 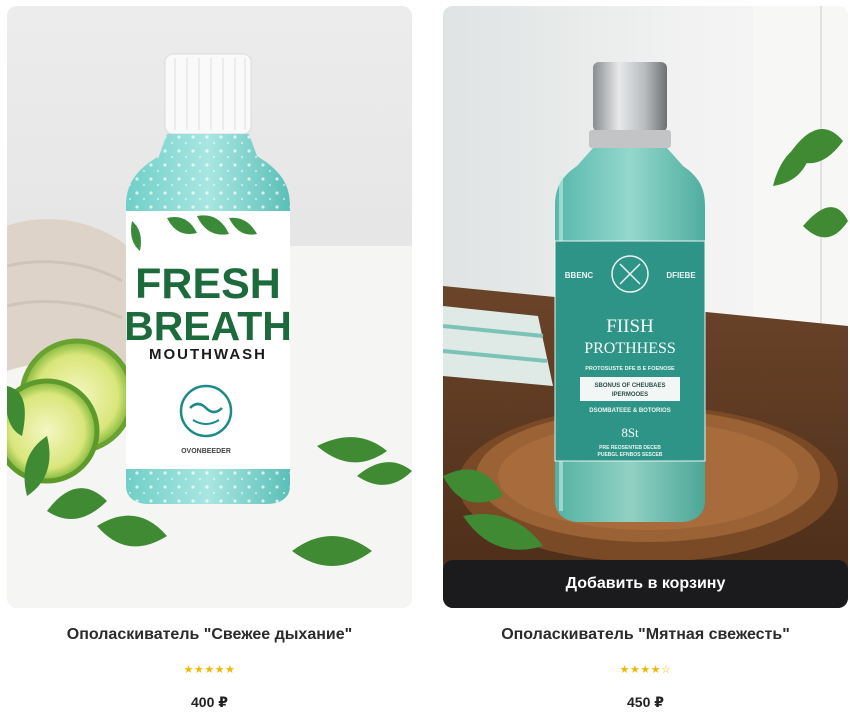 What do you see at coordinates (209, 635) in the screenshot?
I see `product-title: Ополаскиватель "Свежее дыхание"` at bounding box center [209, 635].